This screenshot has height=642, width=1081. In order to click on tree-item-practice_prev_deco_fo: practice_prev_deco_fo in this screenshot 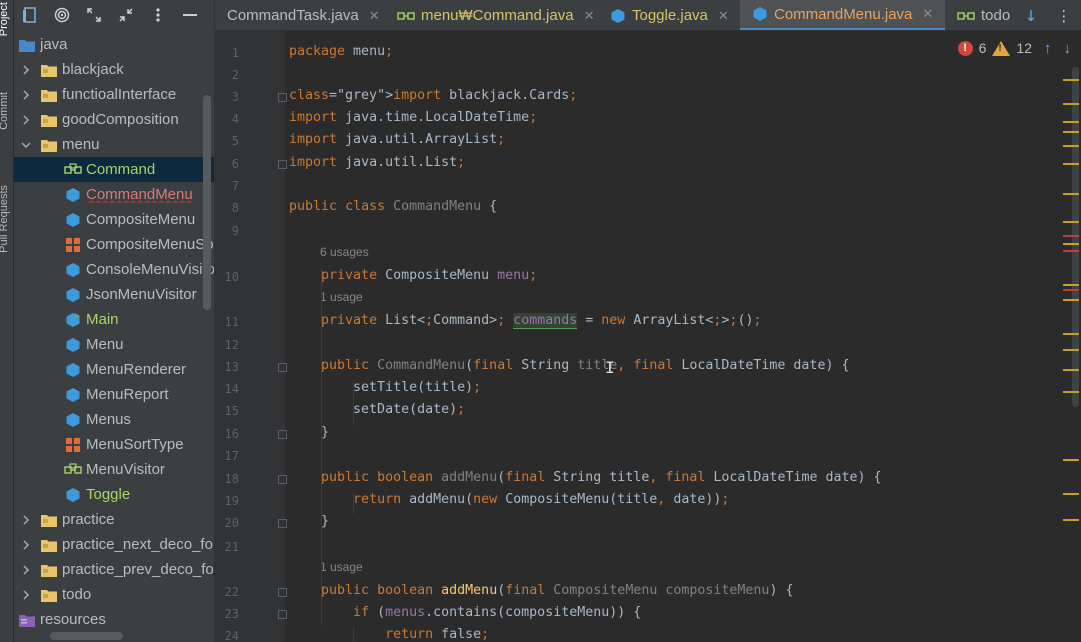, I will do `click(114, 569)`.